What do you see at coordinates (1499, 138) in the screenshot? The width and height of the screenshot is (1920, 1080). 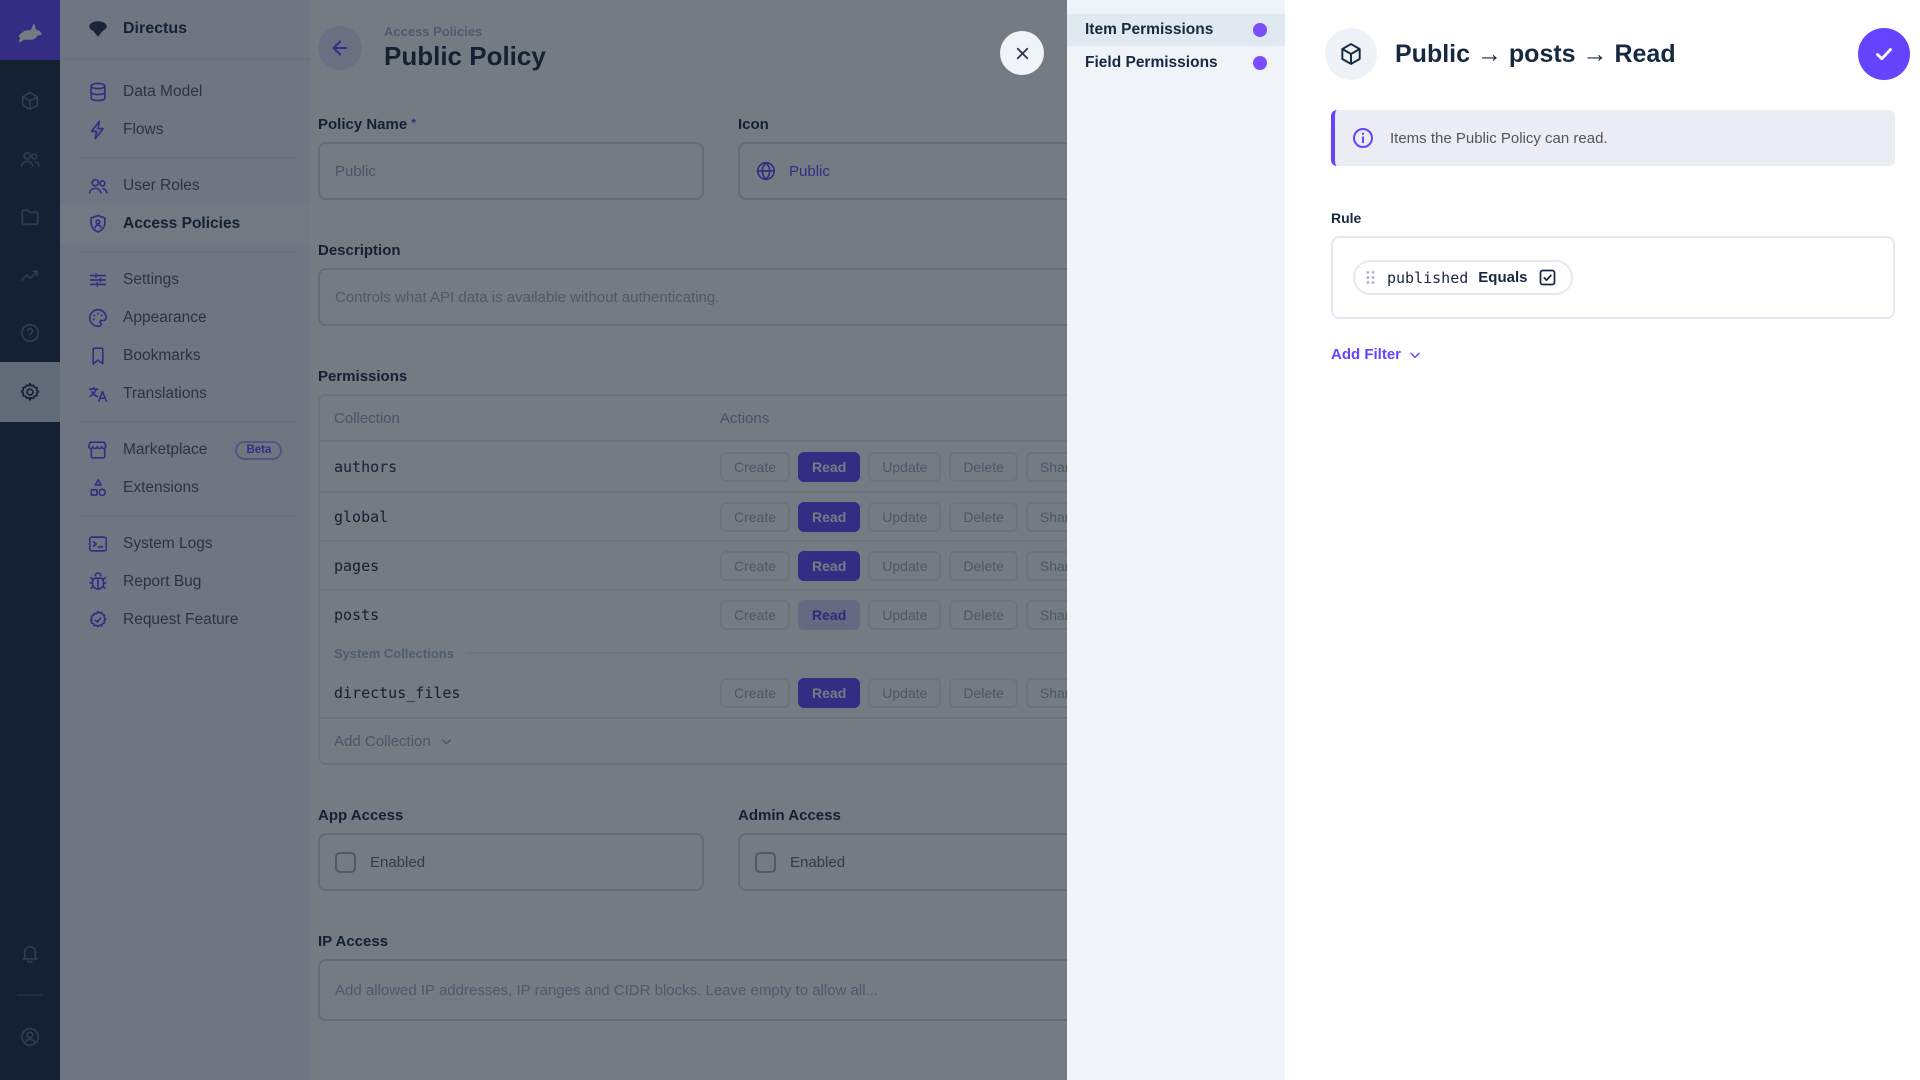 I see `notice-text: Items the Public Policy can read.` at bounding box center [1499, 138].